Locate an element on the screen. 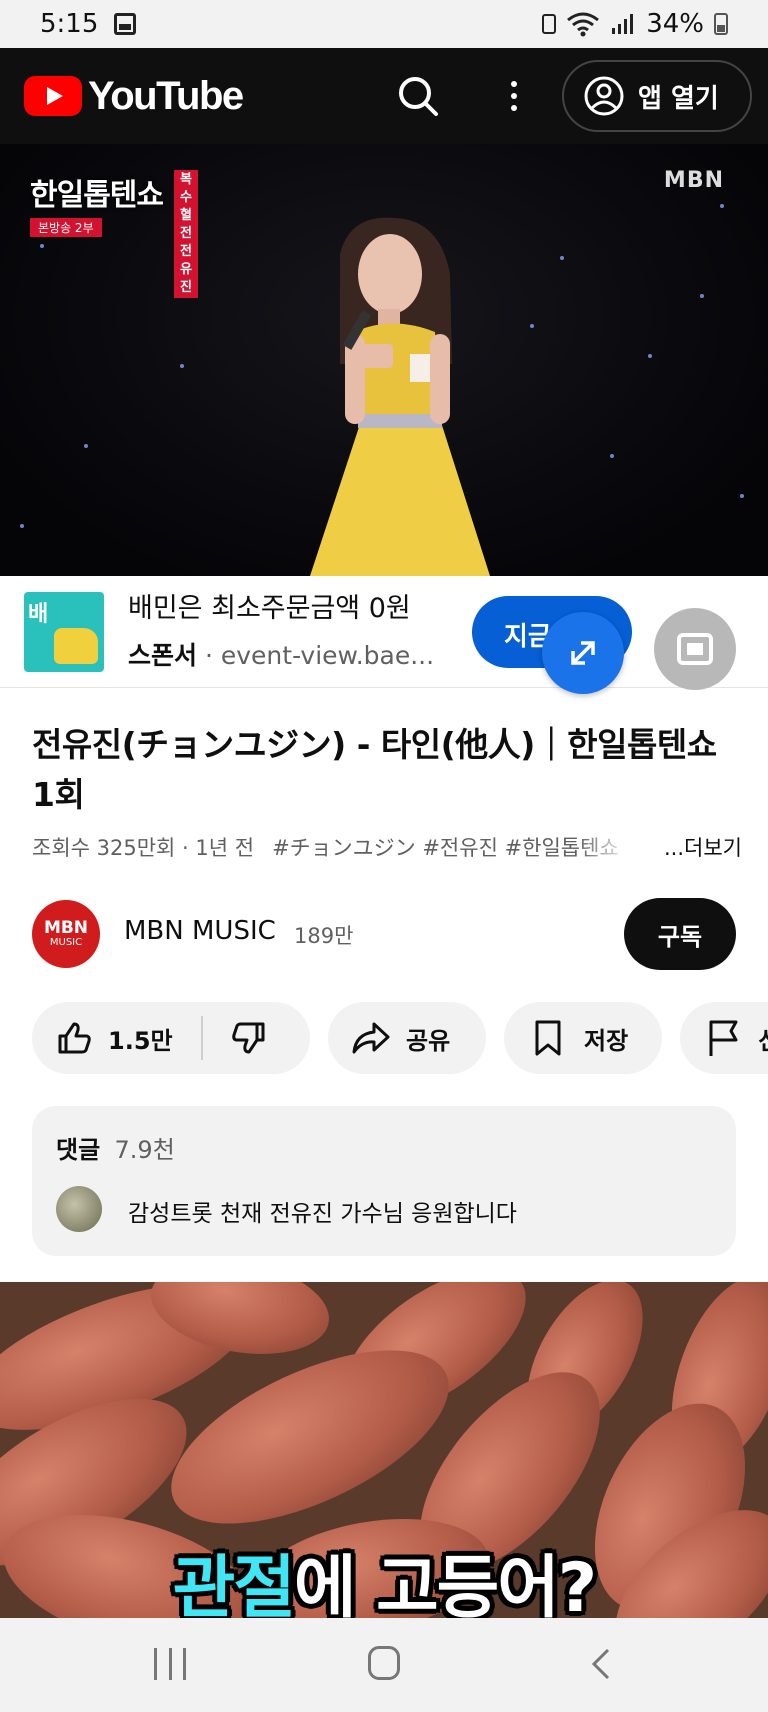 This screenshot has width=768, height=1712. video-title: 전유진(チョンユジン) - 타인(他人)｜한일톱텐쇼 1회 is located at coordinates (387, 770).